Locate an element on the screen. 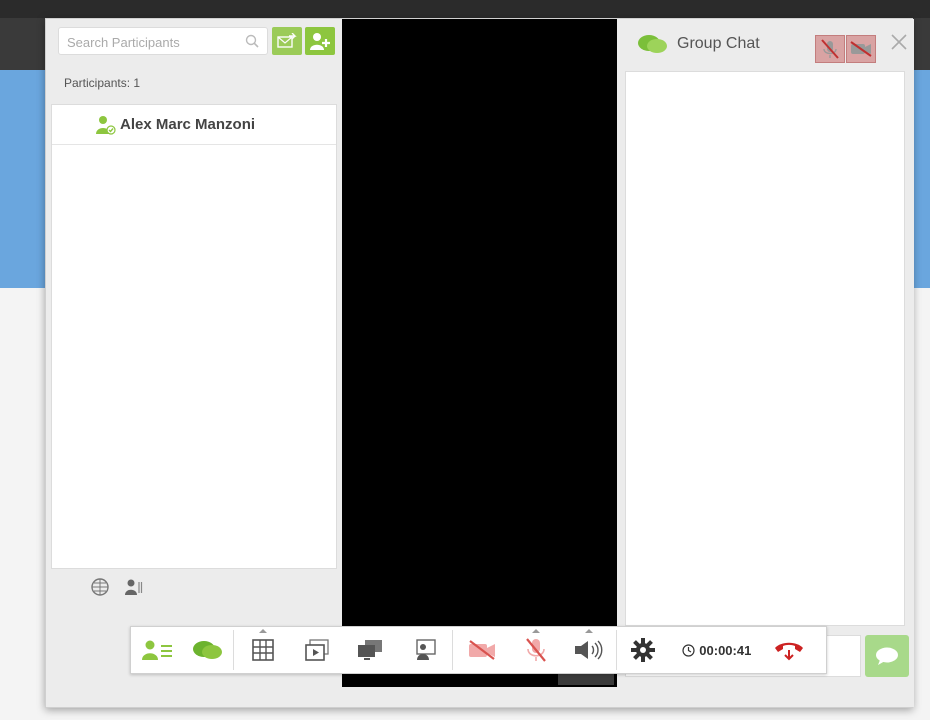 This screenshot has width=930, height=720. slideshow-icon is located at coordinates (316, 650).